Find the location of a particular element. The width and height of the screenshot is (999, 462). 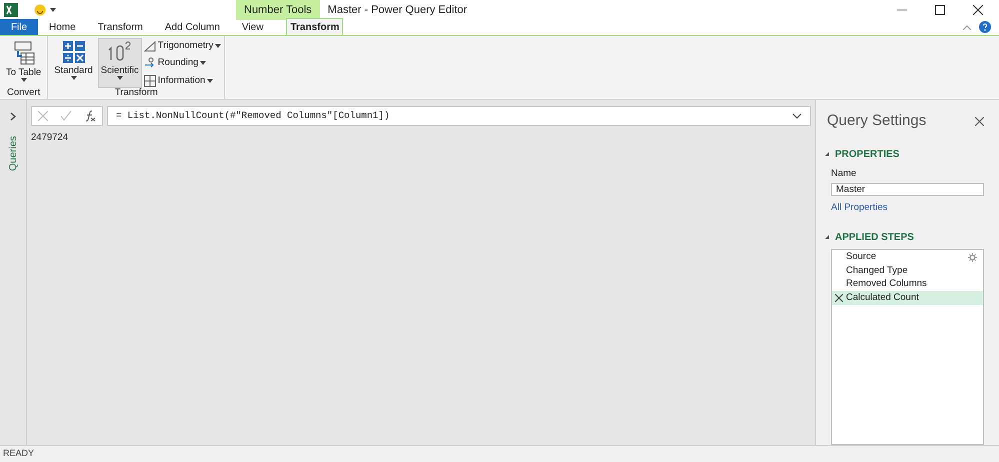

group-label: Transform is located at coordinates (136, 93).